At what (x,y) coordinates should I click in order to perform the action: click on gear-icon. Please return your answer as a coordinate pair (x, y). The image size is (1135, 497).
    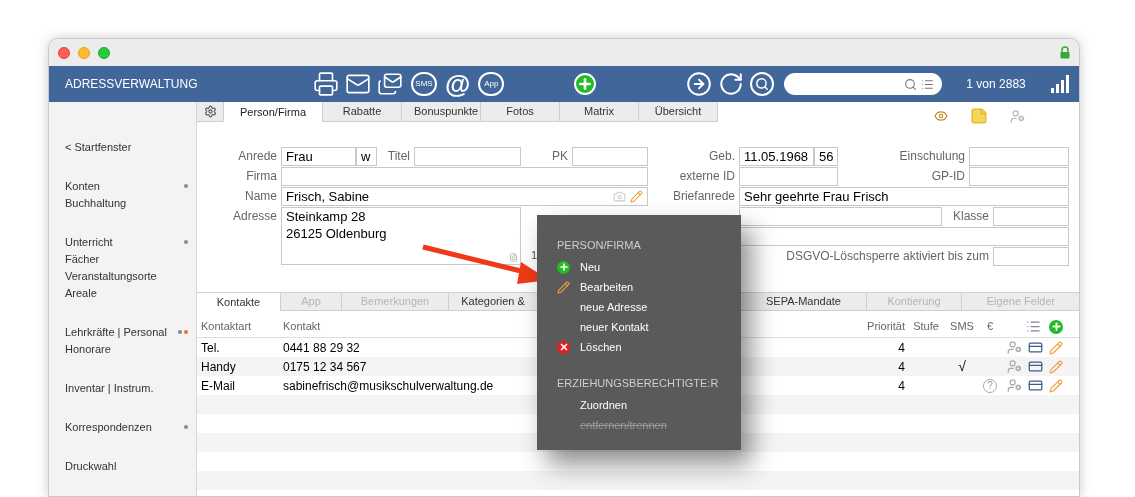
    Looking at the image, I should click on (210, 111).